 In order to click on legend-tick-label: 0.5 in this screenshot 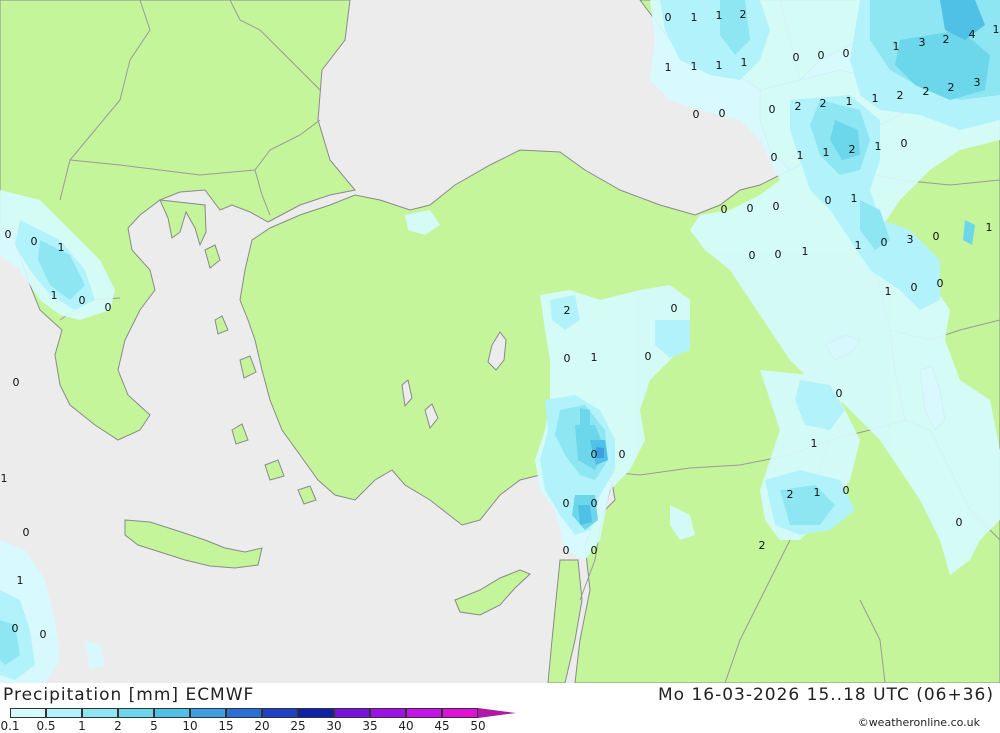, I will do `click(46, 726)`.